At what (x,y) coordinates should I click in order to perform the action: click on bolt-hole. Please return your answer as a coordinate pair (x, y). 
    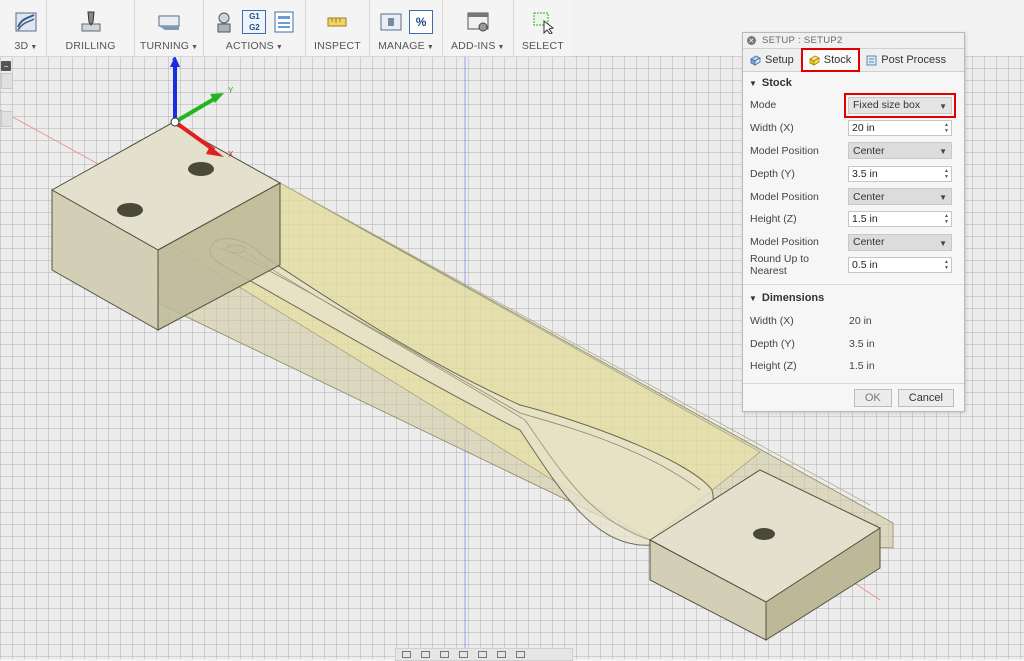
    Looking at the image, I should click on (764, 534).